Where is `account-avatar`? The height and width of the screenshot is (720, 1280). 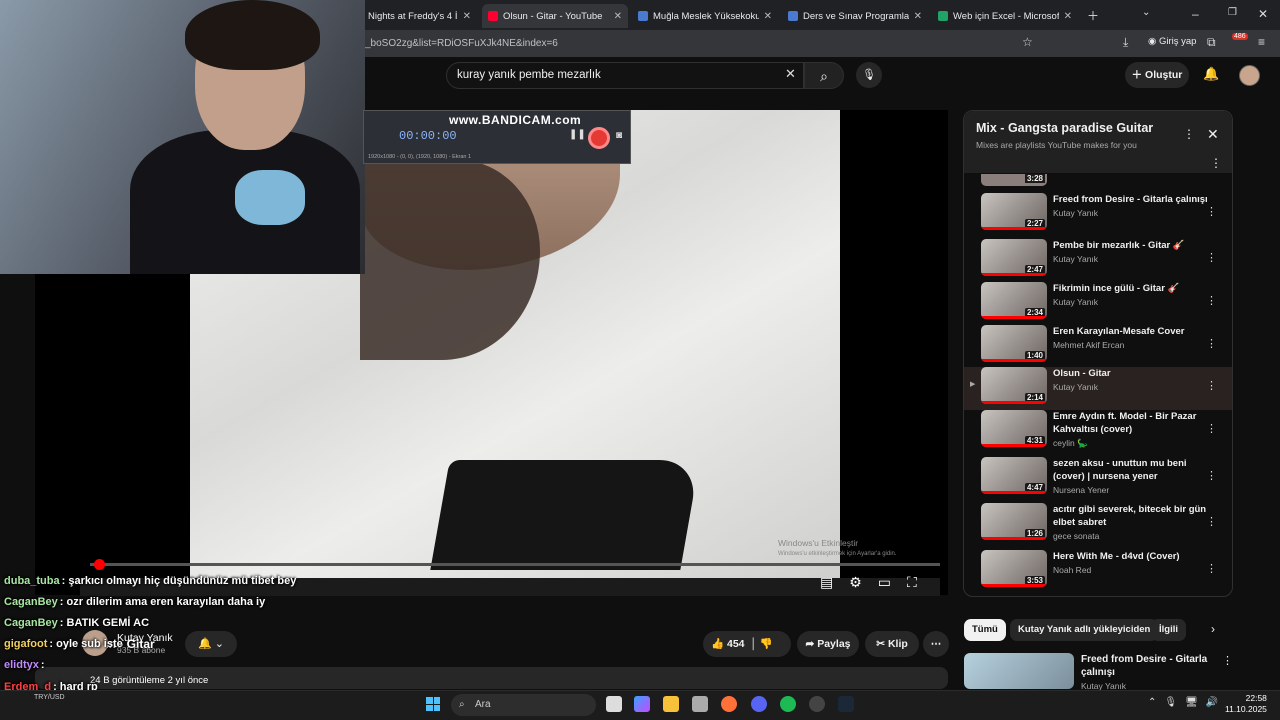
account-avatar is located at coordinates (1249, 75).